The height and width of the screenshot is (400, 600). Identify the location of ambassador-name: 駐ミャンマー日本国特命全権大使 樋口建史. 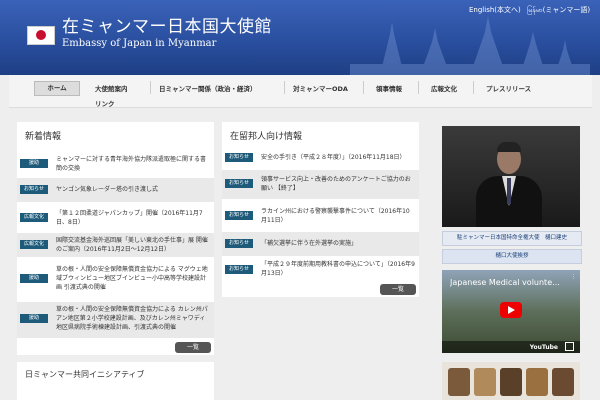
(512, 238).